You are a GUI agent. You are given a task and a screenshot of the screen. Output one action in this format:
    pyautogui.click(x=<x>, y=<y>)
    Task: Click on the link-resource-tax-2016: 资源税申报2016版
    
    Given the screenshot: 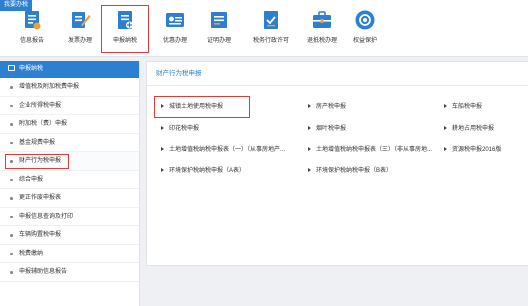 What is the action you would take?
    pyautogui.click(x=472, y=150)
    